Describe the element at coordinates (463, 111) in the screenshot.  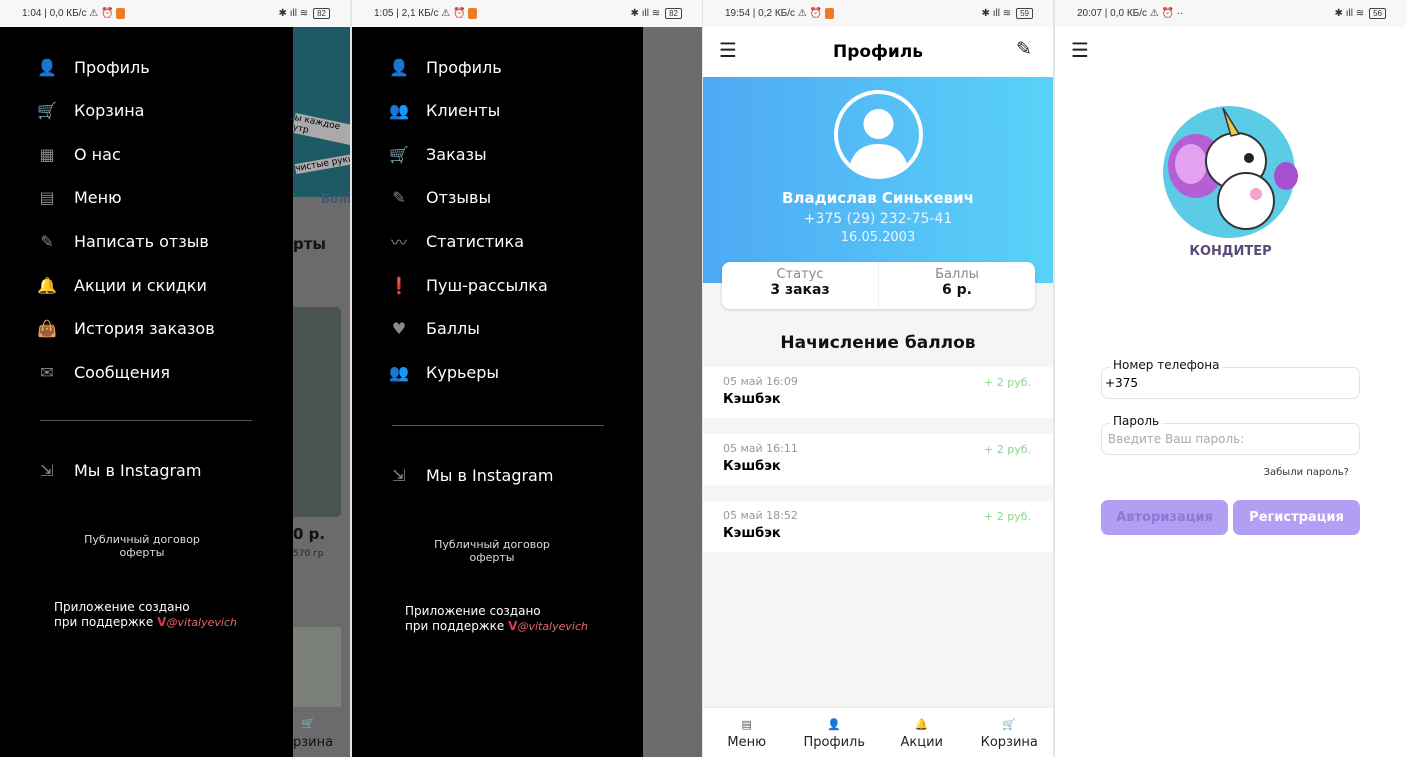
I see `menu-item-label: Клиенты` at that location.